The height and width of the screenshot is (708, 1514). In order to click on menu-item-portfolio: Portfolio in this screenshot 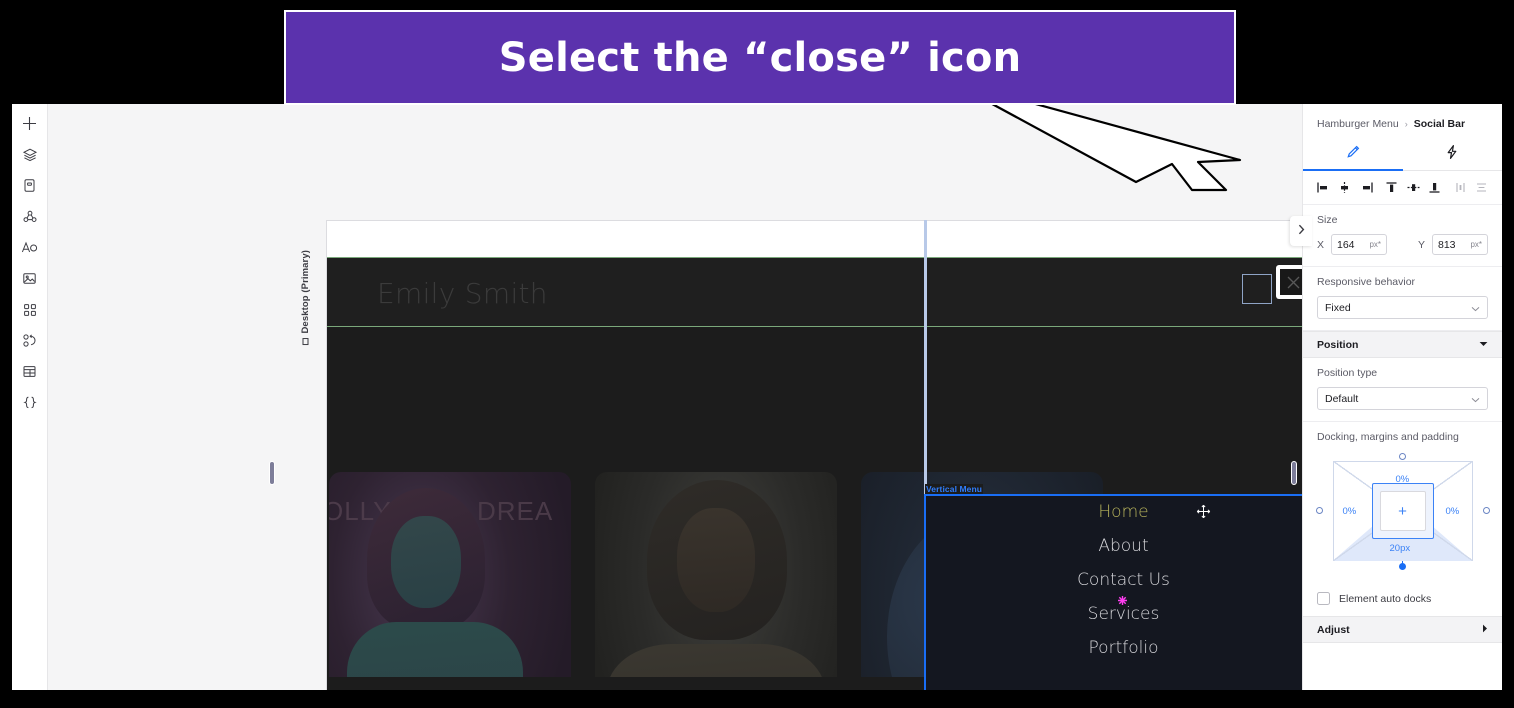, I will do `click(1124, 648)`.